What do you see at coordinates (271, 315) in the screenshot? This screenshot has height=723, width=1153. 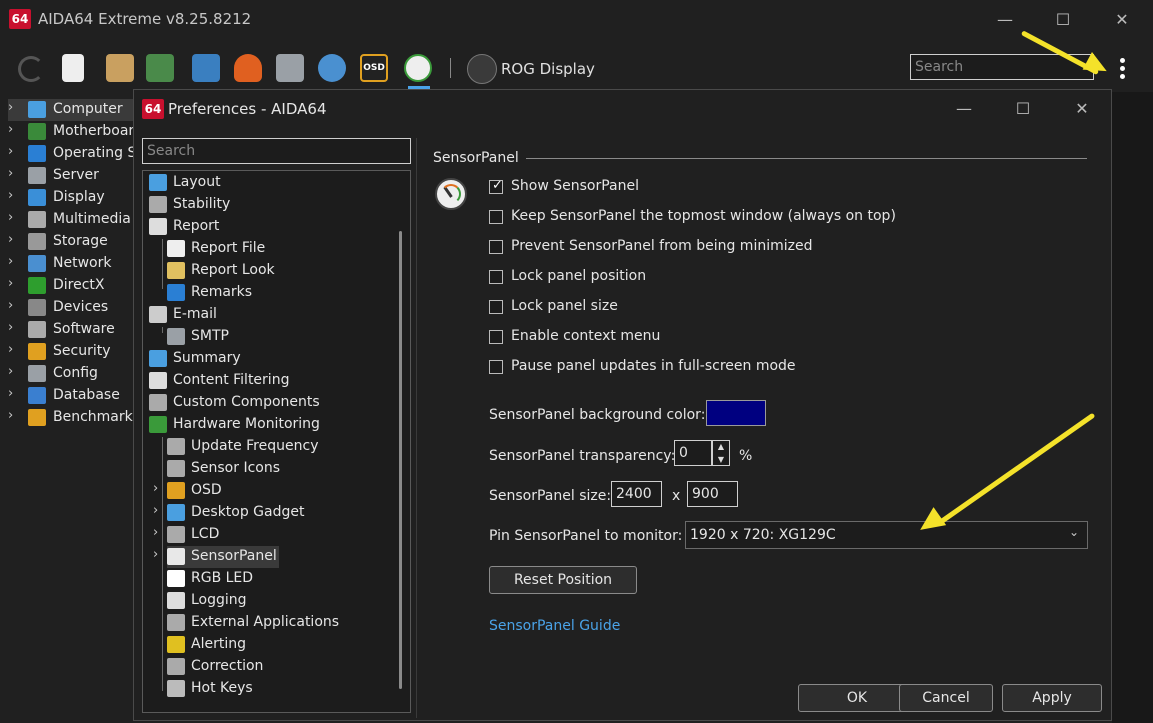 I see `prefs-item-e-mail: E-mail` at bounding box center [271, 315].